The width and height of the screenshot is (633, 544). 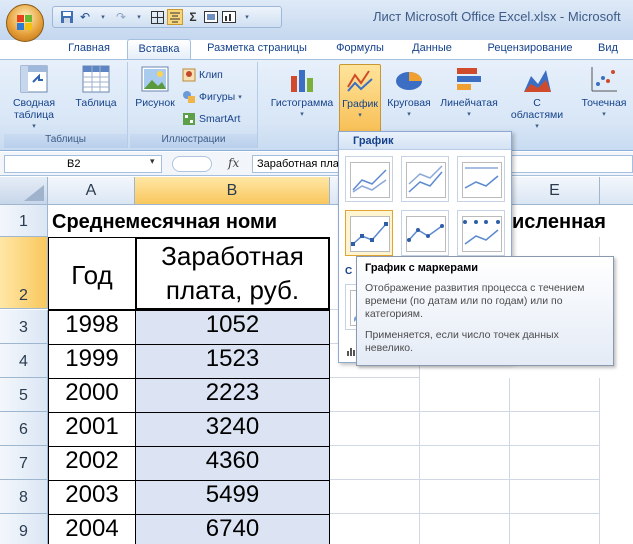 What do you see at coordinates (34, 98) in the screenshot?
I see `pivot-table-button: Сводная таблица ▾` at bounding box center [34, 98].